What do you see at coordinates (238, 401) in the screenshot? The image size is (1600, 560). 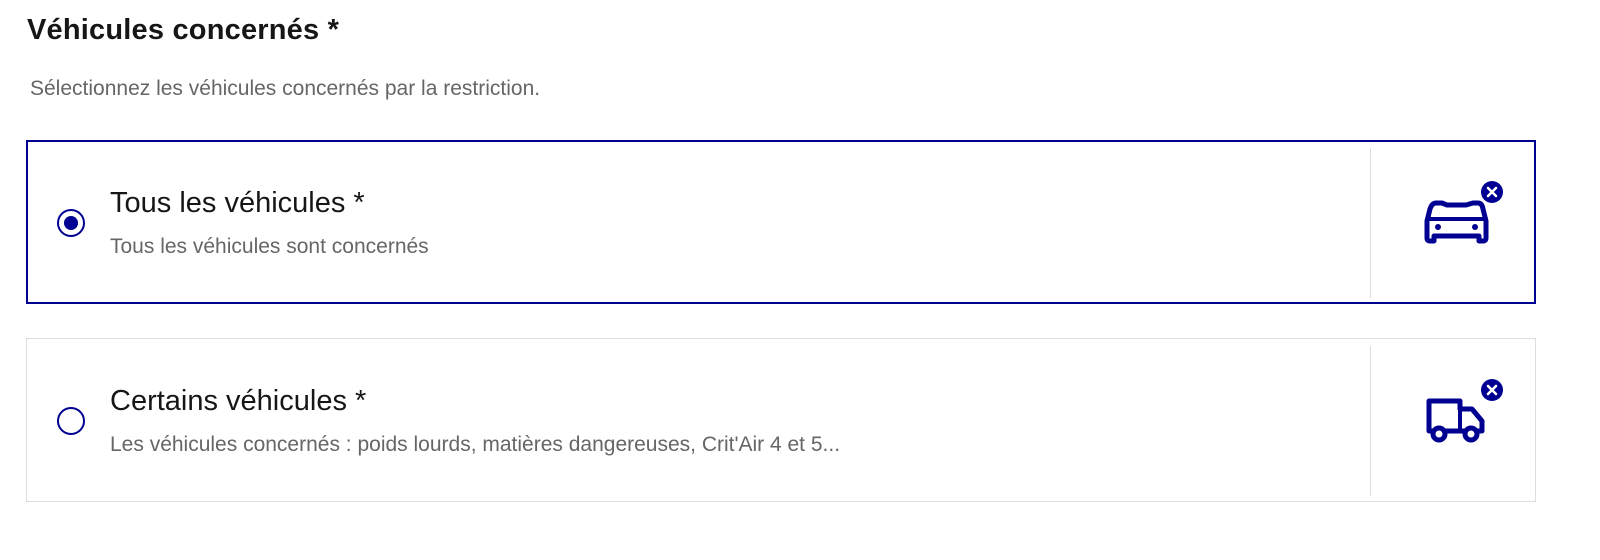 I see `option-label: Certains véhicules *` at bounding box center [238, 401].